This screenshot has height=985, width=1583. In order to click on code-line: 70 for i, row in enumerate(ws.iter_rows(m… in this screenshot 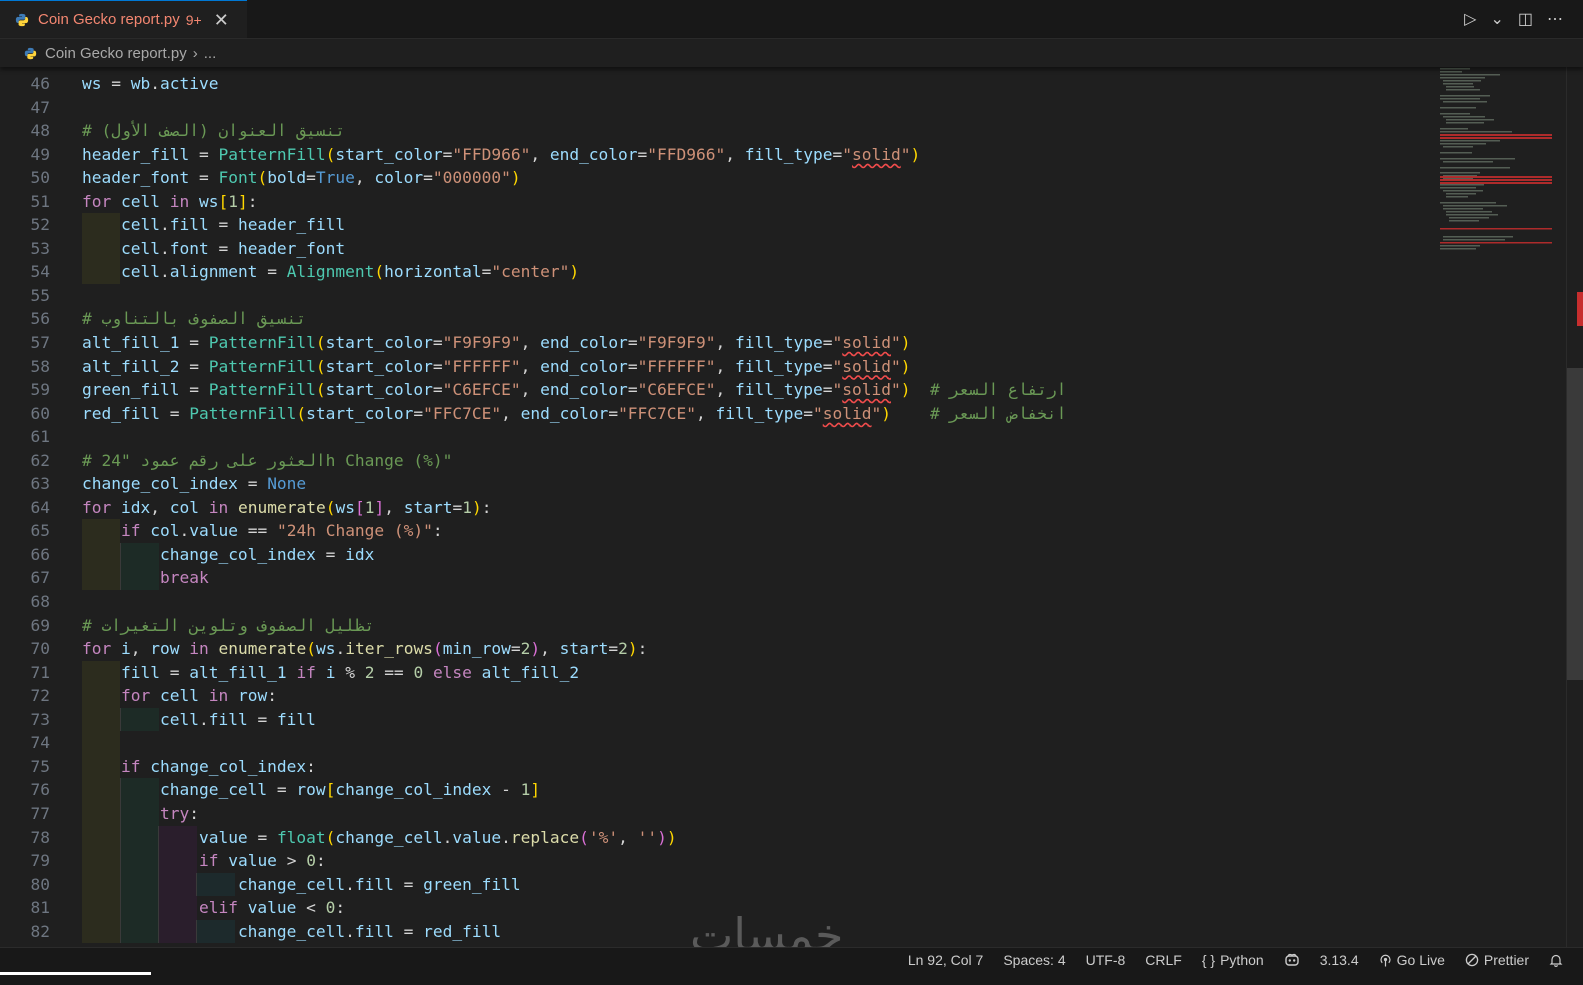, I will do `click(720, 649)`.